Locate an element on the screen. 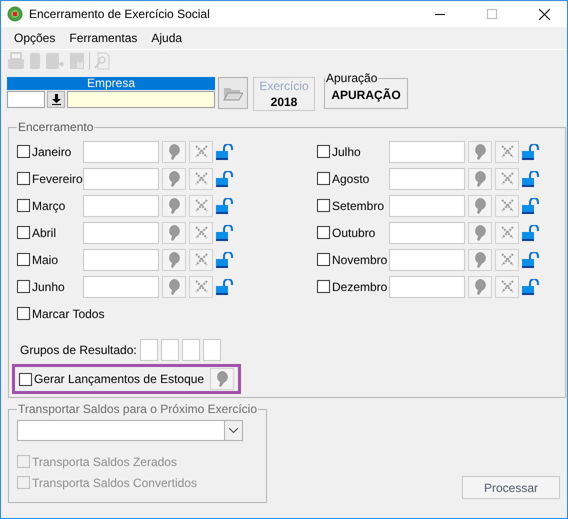 This screenshot has width=568, height=519. folder-icon is located at coordinates (233, 93).